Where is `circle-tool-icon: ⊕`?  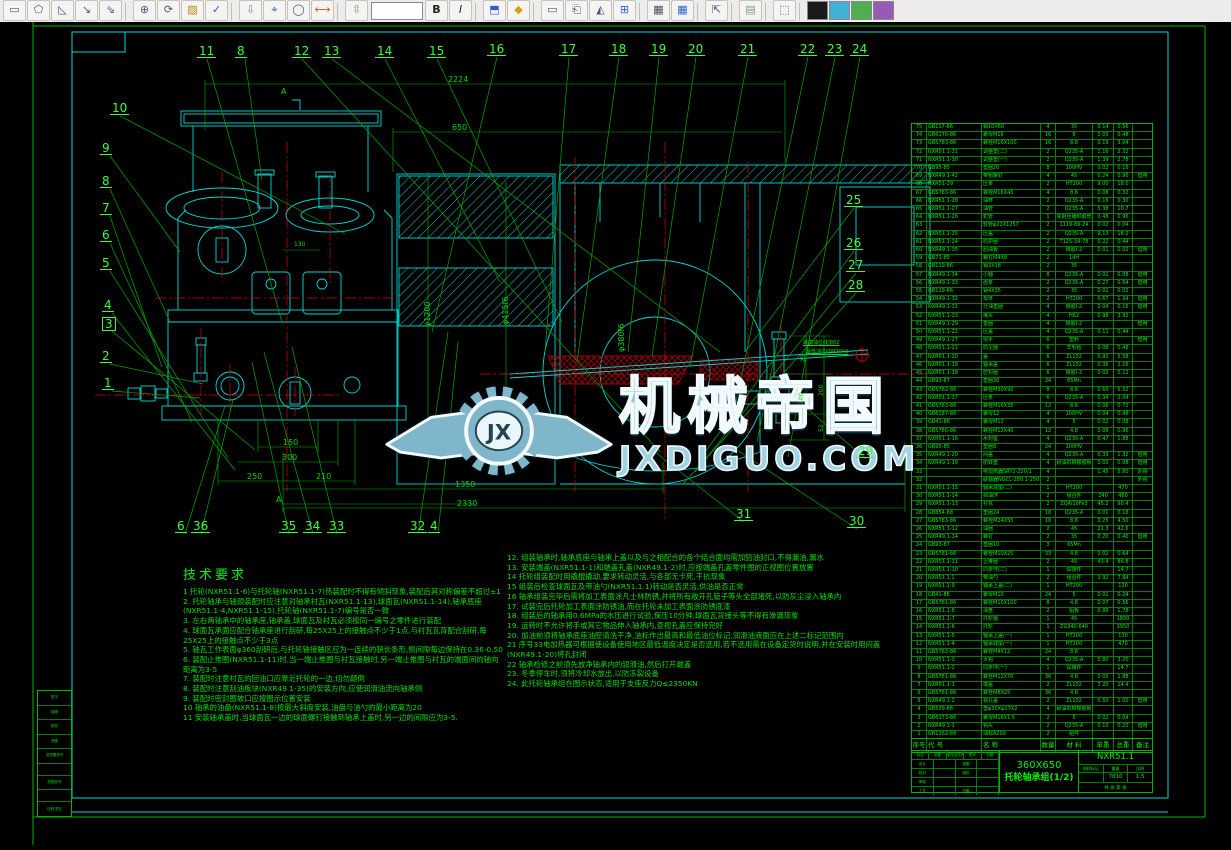 circle-tool-icon: ⊕ is located at coordinates (144, 10).